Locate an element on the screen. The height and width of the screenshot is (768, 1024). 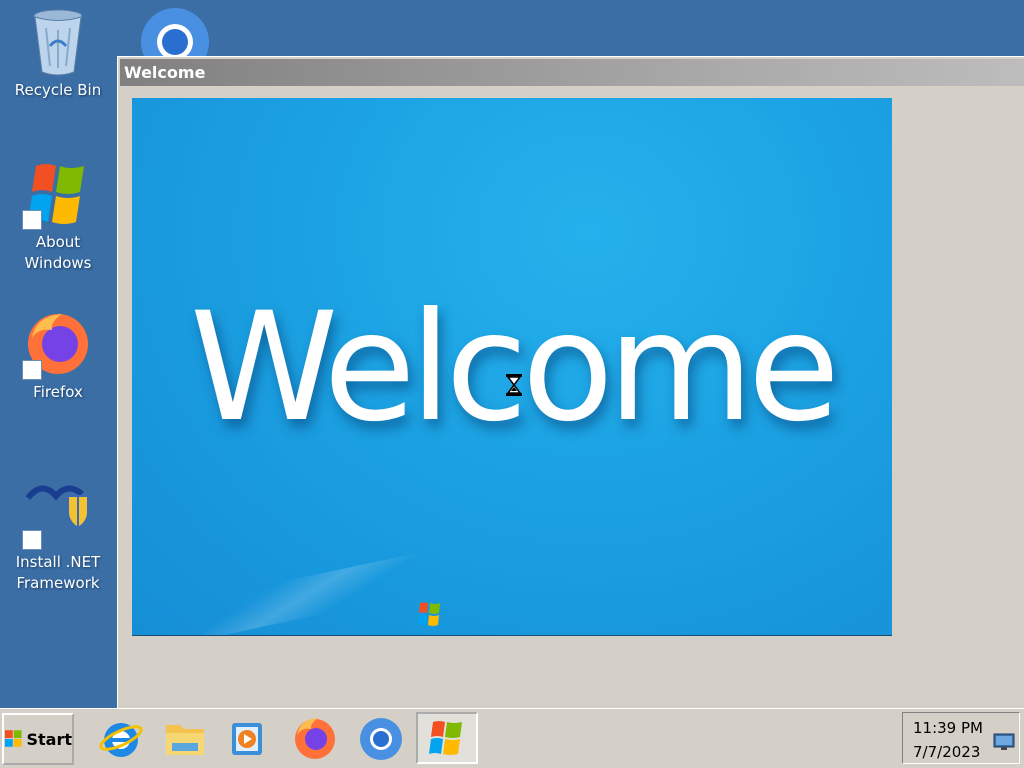
taskbar-welcome-window is located at coordinates (447, 738).